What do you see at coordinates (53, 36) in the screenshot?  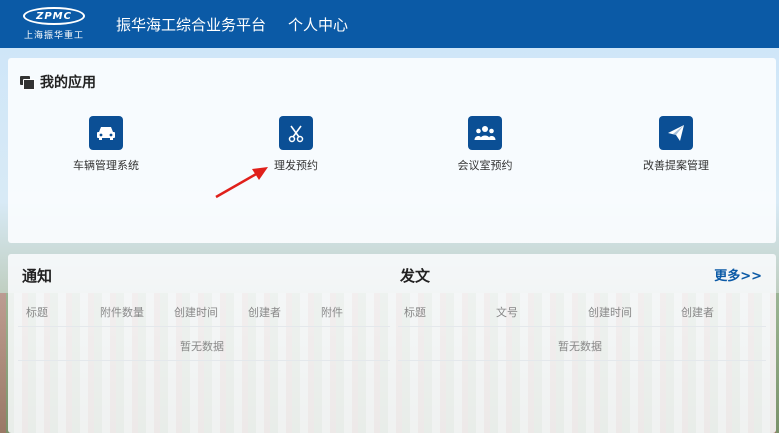 I see `logo-subtitle: 上海振华重工` at bounding box center [53, 36].